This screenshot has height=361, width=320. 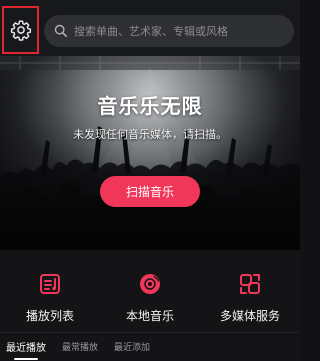 I want to click on hero-title: 音乐乐无限, so click(x=150, y=106).